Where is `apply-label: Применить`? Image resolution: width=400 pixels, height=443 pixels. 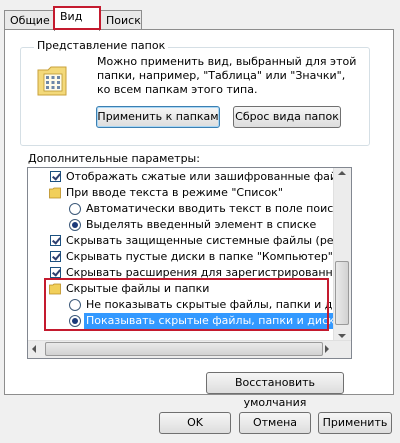
apply-label: Применить is located at coordinates (355, 422).